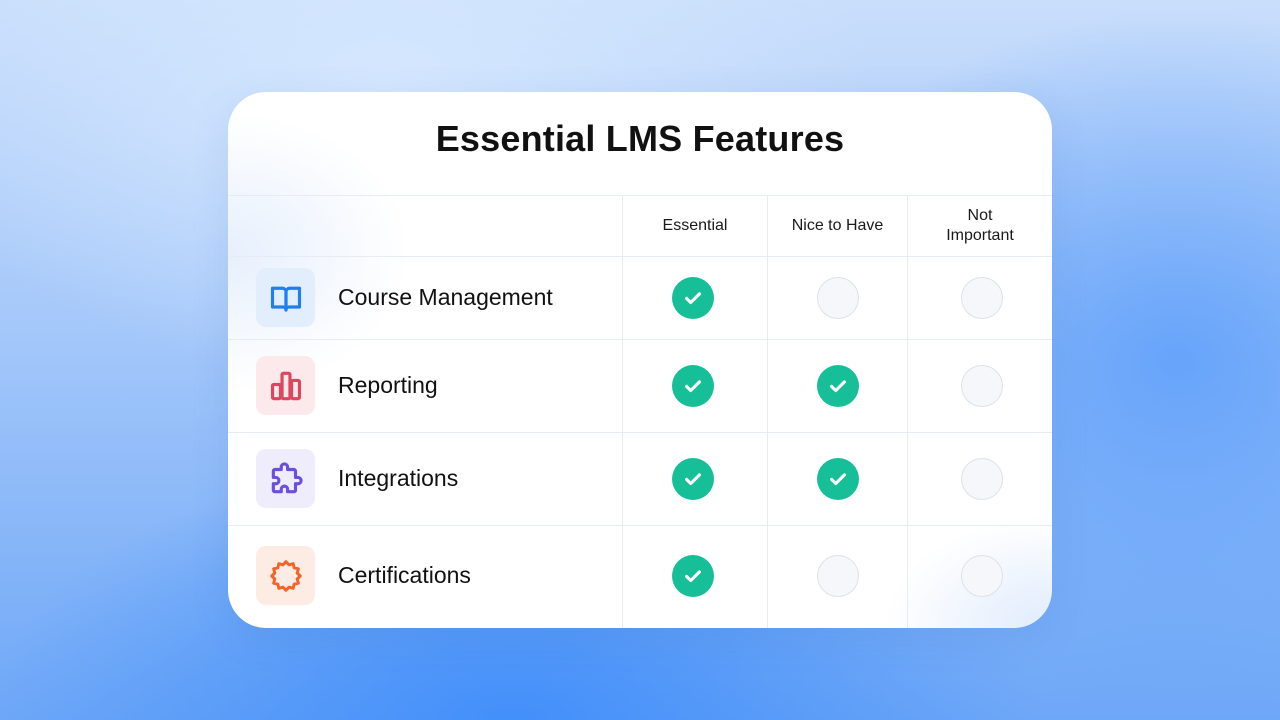 Image resolution: width=1280 pixels, height=720 pixels. I want to click on card-title: Essential LMS Features, so click(640, 138).